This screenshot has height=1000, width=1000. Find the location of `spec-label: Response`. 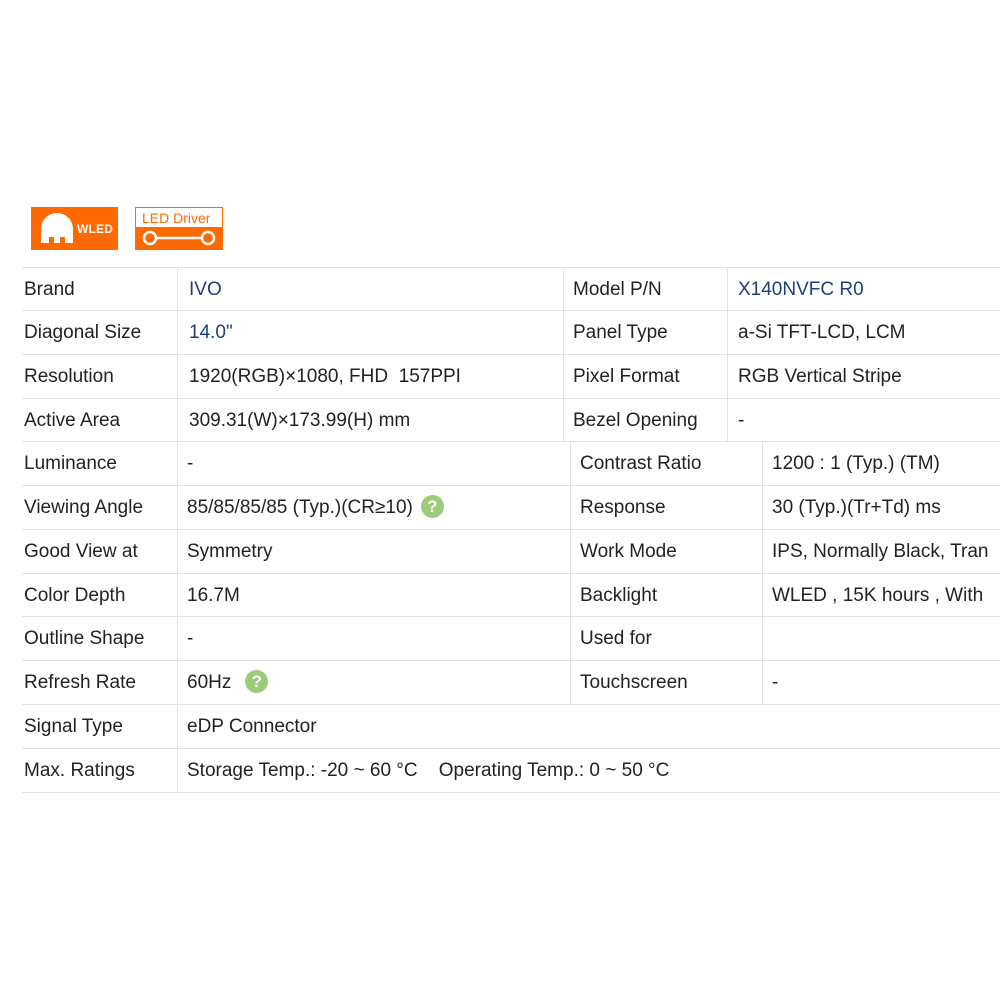

spec-label: Response is located at coordinates (623, 507).